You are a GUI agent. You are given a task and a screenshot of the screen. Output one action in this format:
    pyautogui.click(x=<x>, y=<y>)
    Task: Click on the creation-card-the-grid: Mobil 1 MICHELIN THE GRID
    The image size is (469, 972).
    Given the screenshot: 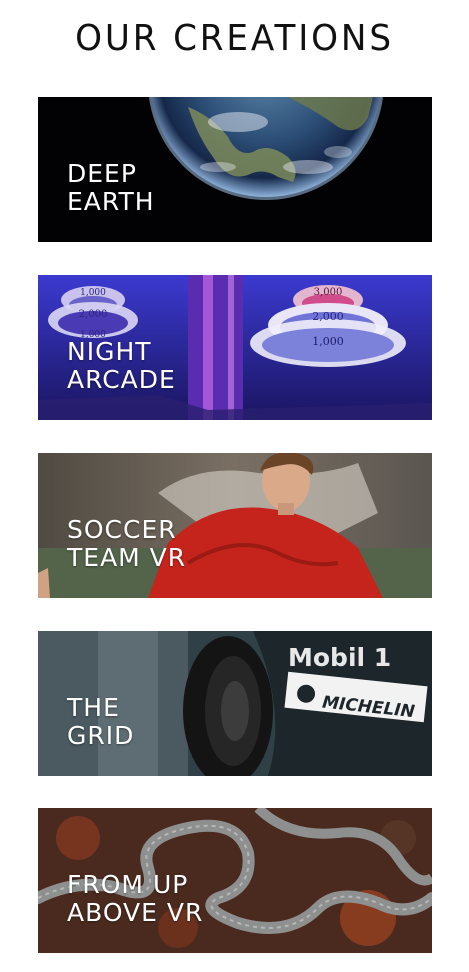 What is the action you would take?
    pyautogui.click(x=235, y=703)
    